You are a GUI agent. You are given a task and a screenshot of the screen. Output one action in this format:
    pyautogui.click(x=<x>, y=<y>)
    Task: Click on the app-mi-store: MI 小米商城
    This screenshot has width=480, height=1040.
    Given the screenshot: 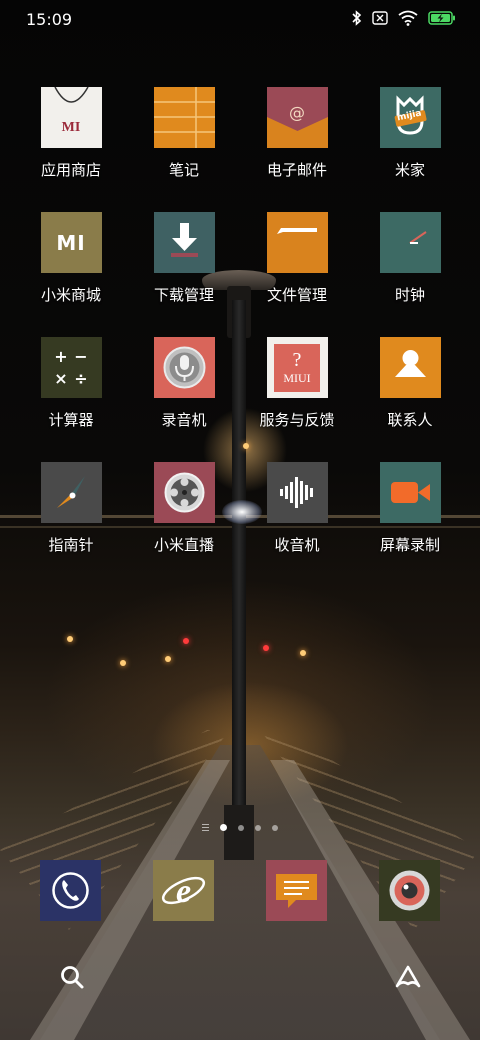 What is the action you would take?
    pyautogui.click(x=71, y=267)
    